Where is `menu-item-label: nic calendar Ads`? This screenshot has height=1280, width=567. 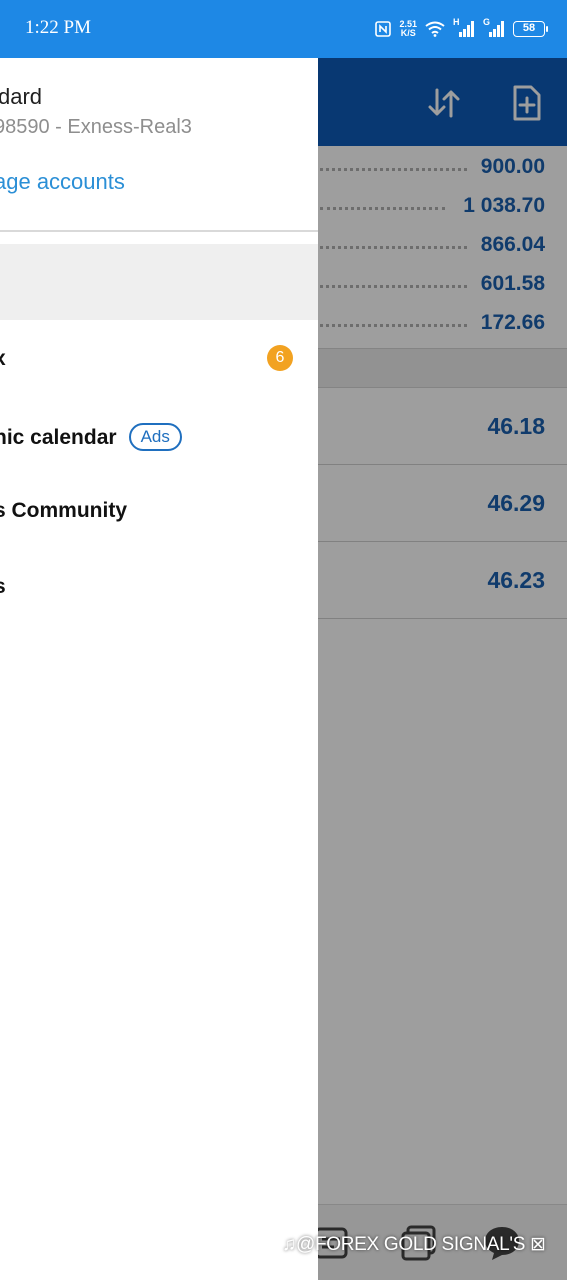
menu-item-label: nic calendar Ads is located at coordinates (91, 437).